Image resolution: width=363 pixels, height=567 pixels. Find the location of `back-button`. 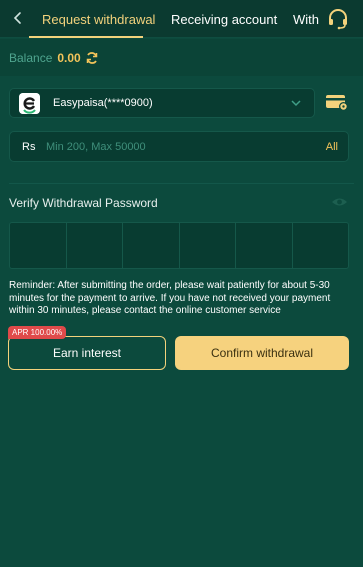

back-button is located at coordinates (18, 18).